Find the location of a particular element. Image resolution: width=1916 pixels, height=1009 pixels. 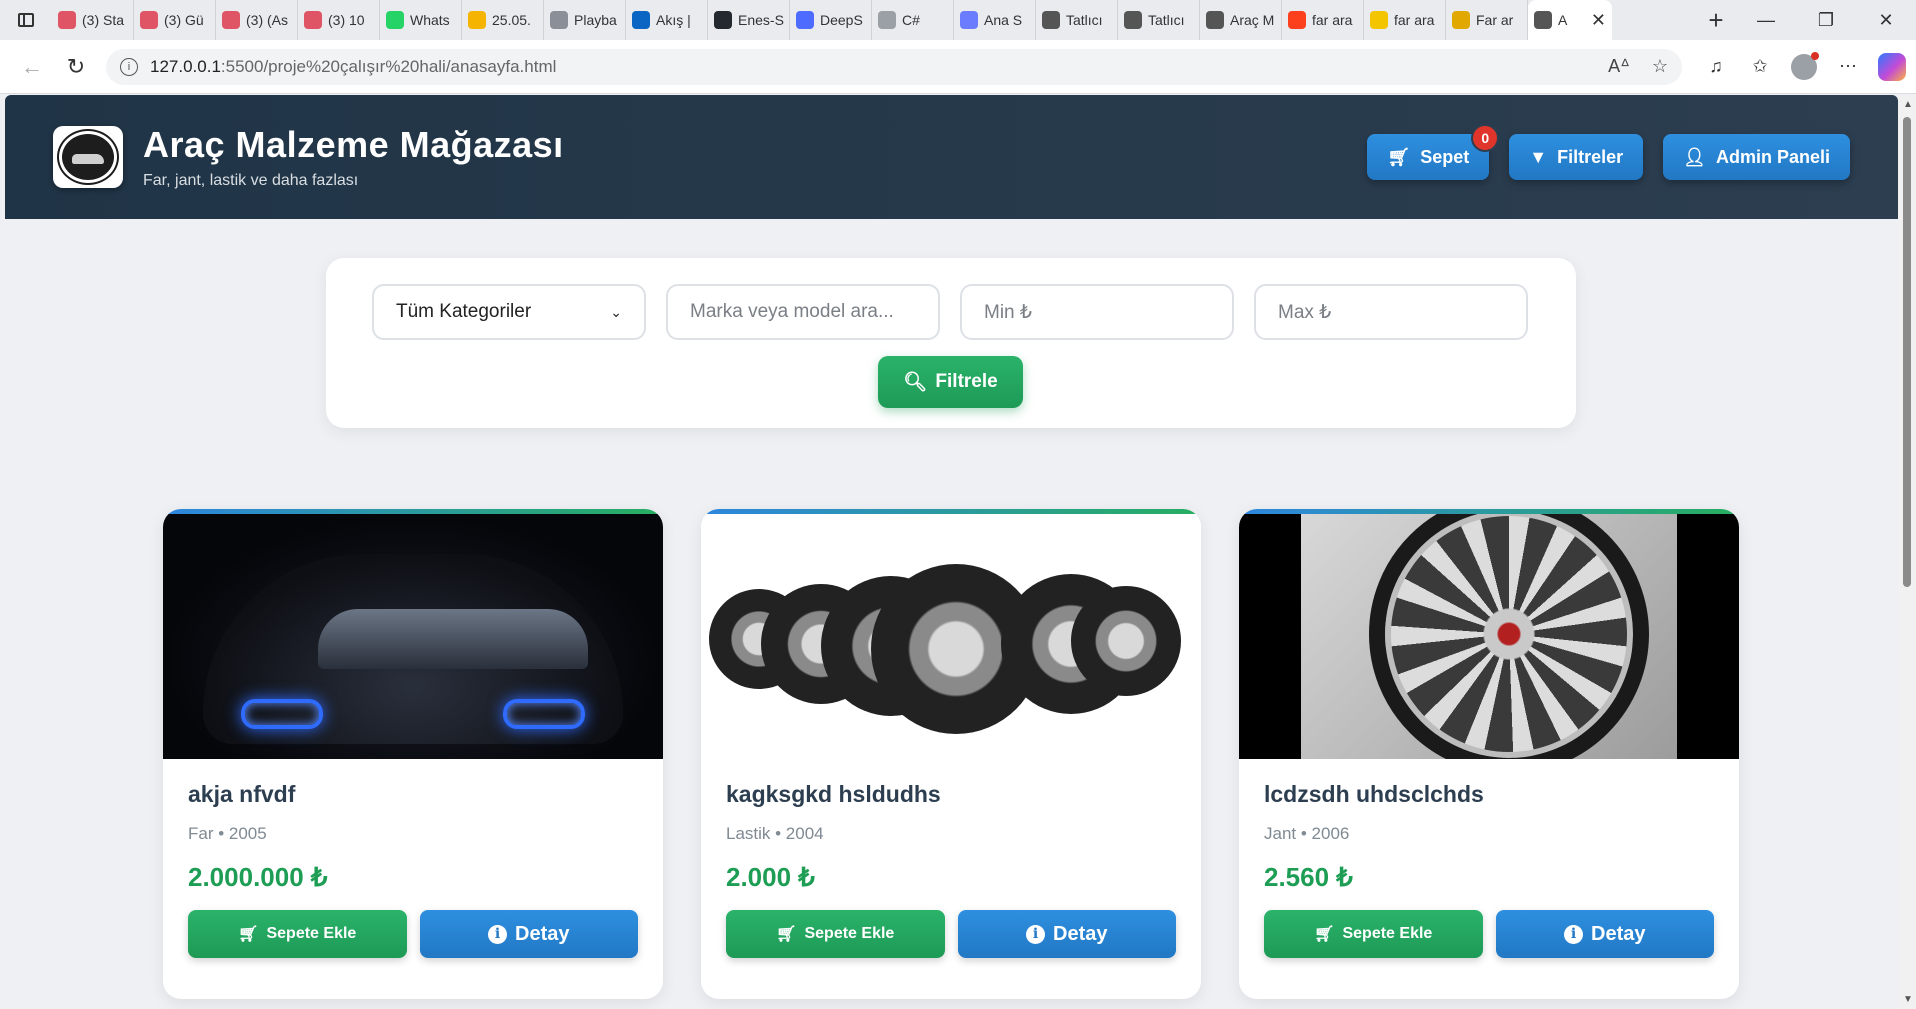

category-value: Tüm Kategoriler is located at coordinates (464, 311).